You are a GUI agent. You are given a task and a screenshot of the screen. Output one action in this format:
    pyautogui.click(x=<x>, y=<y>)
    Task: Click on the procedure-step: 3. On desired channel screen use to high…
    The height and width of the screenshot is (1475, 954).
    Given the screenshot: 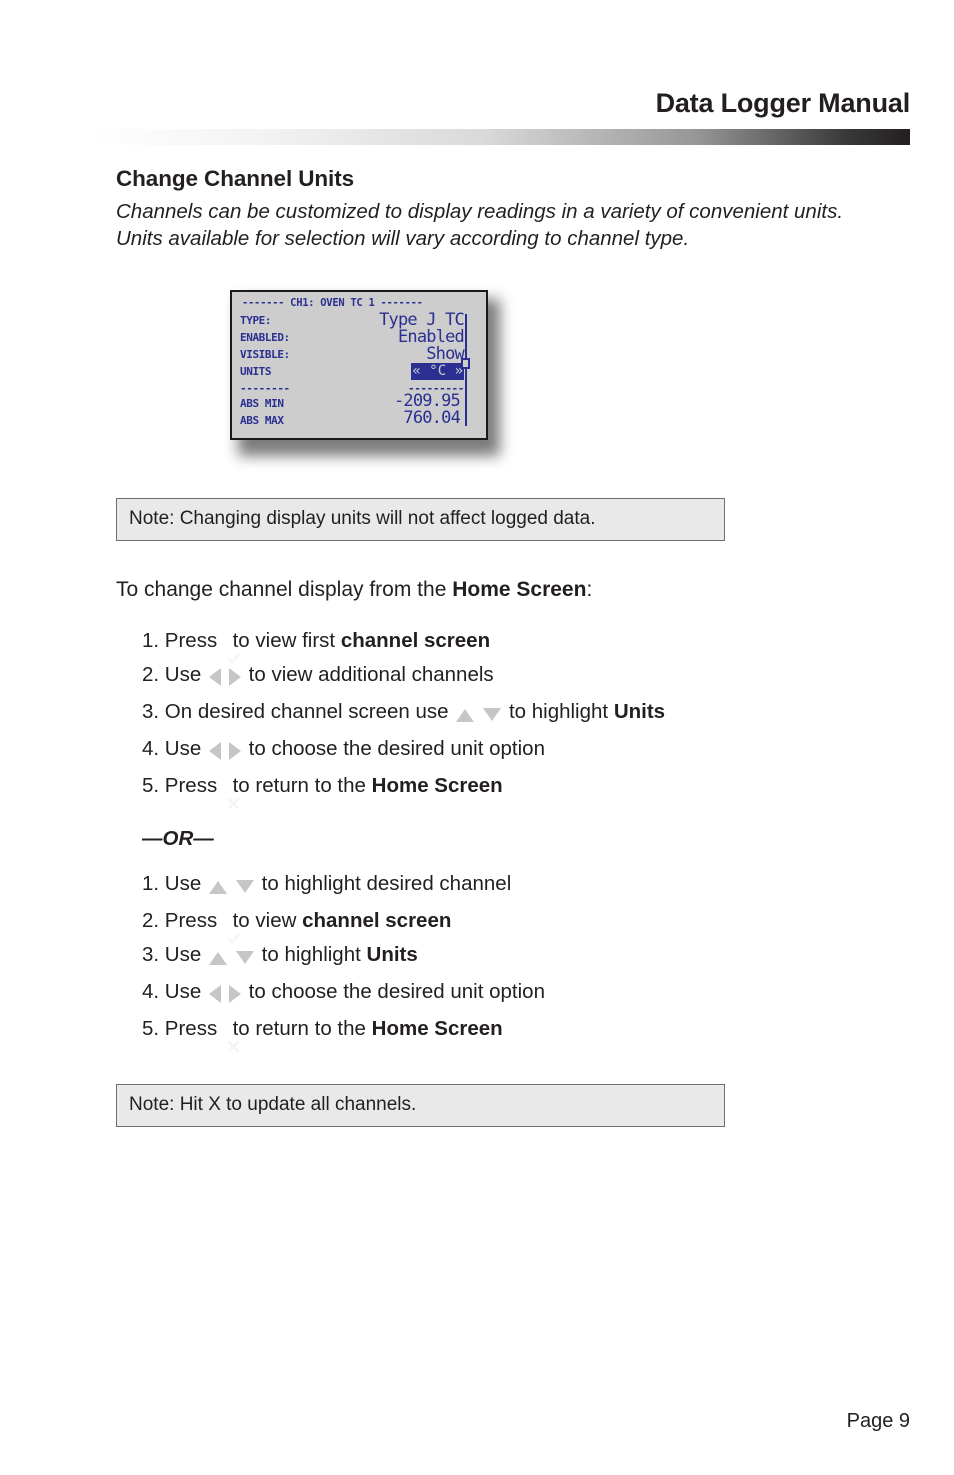 What is the action you would take?
    pyautogui.click(x=511, y=713)
    